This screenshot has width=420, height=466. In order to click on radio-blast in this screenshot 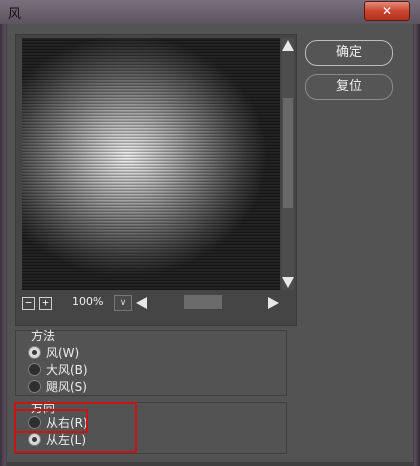, I will do `click(34, 369)`.